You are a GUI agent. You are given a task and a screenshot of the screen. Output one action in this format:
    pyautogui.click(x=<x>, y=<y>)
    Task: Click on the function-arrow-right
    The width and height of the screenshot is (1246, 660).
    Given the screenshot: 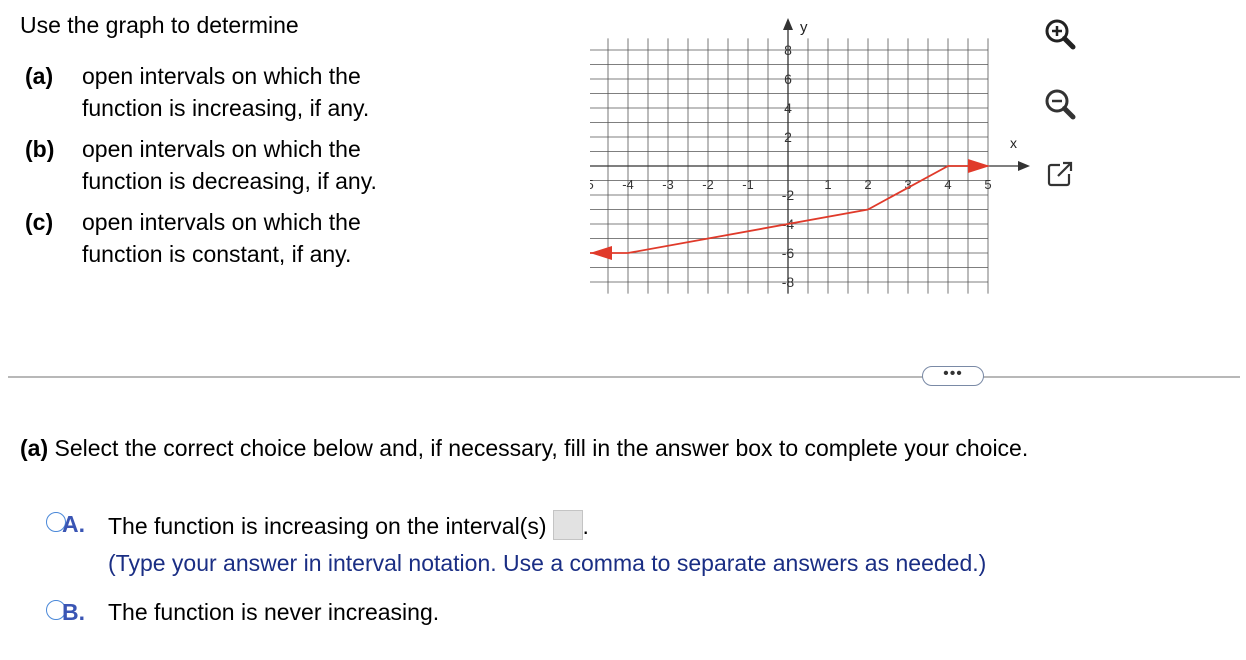 What is the action you would take?
    pyautogui.click(x=979, y=166)
    